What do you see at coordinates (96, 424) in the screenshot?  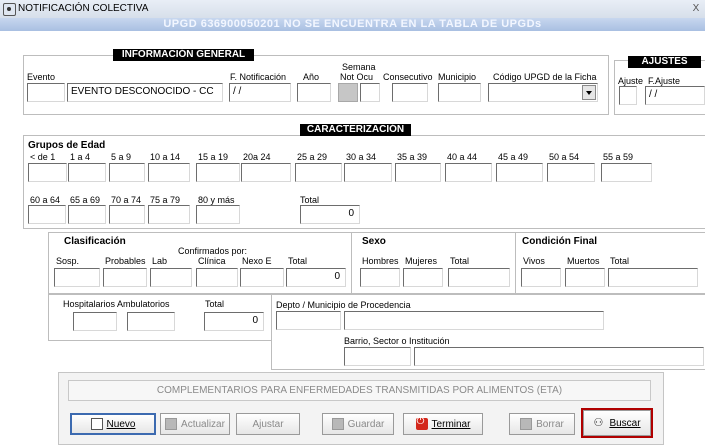 I see `document-icon` at bounding box center [96, 424].